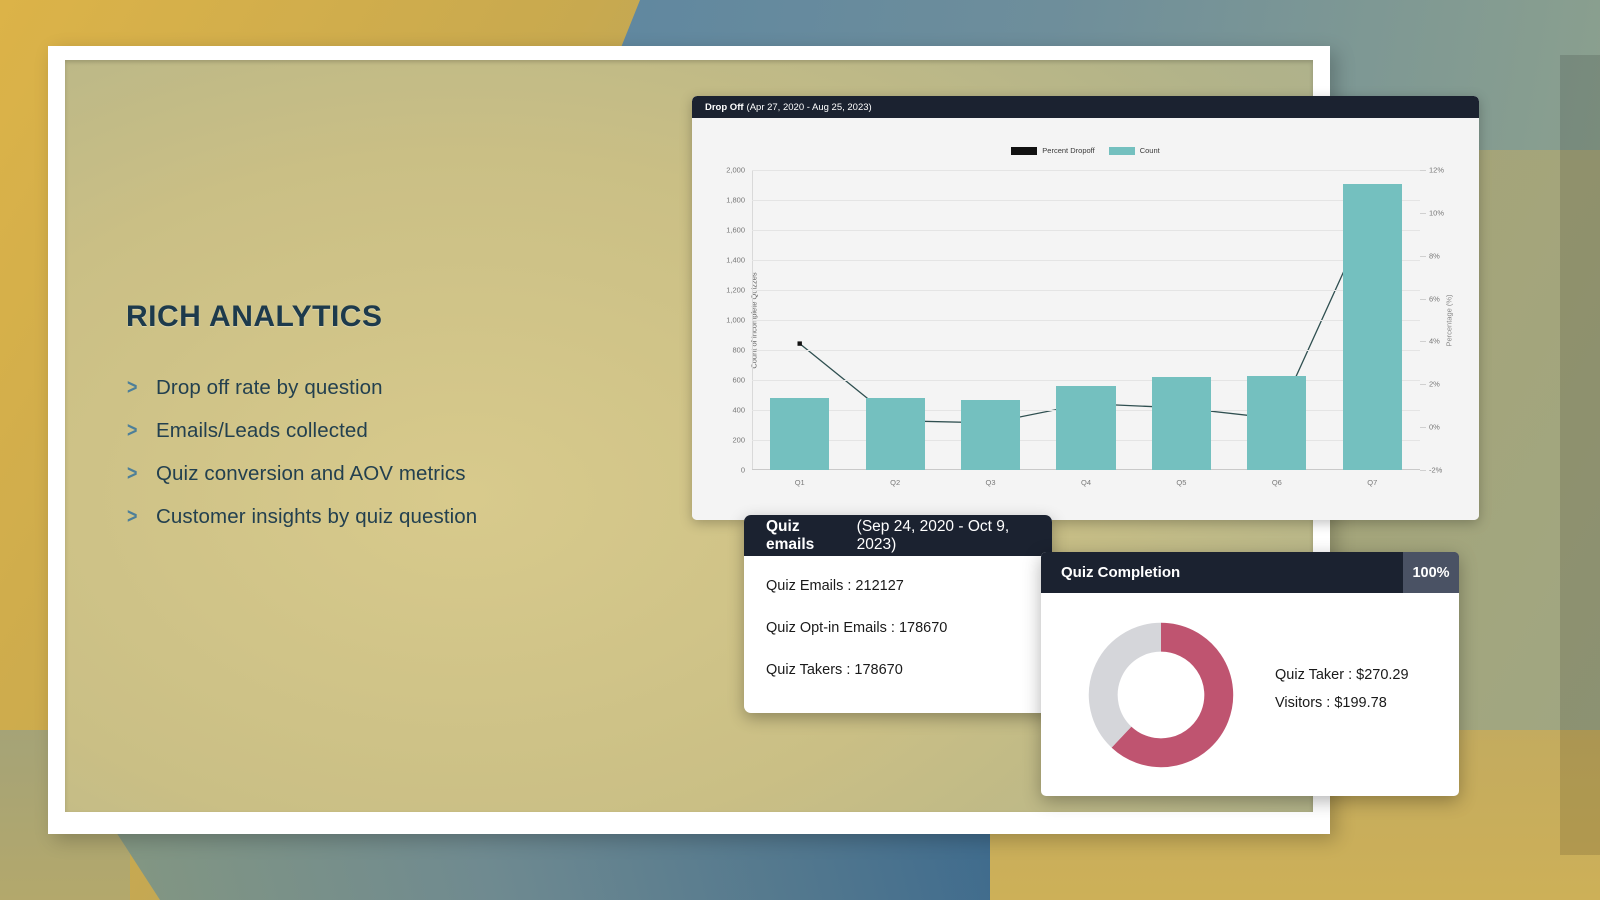  I want to click on feature-list-item: > Emails/Leads collected, so click(386, 431).